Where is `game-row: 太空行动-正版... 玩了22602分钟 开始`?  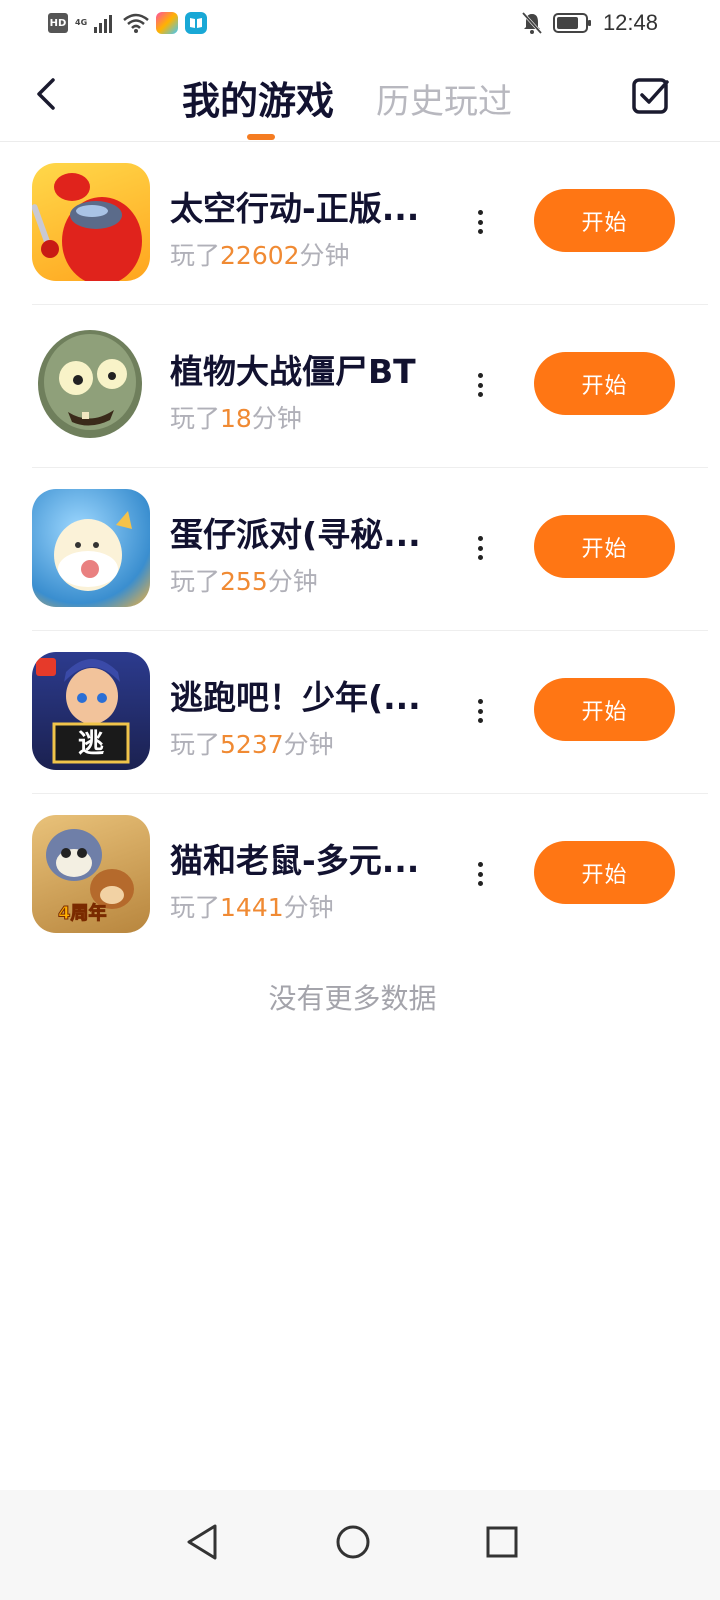 game-row: 太空行动-正版... 玩了22602分钟 开始 is located at coordinates (370, 223).